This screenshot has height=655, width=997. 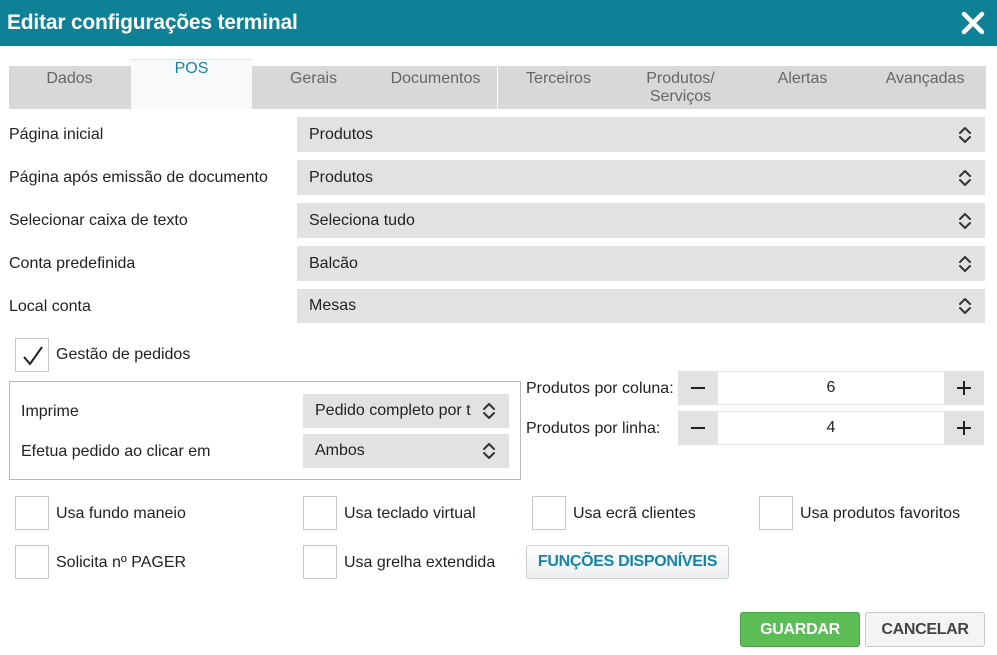 I want to click on field-label-pagina-inicial: Página inicial, so click(x=56, y=134).